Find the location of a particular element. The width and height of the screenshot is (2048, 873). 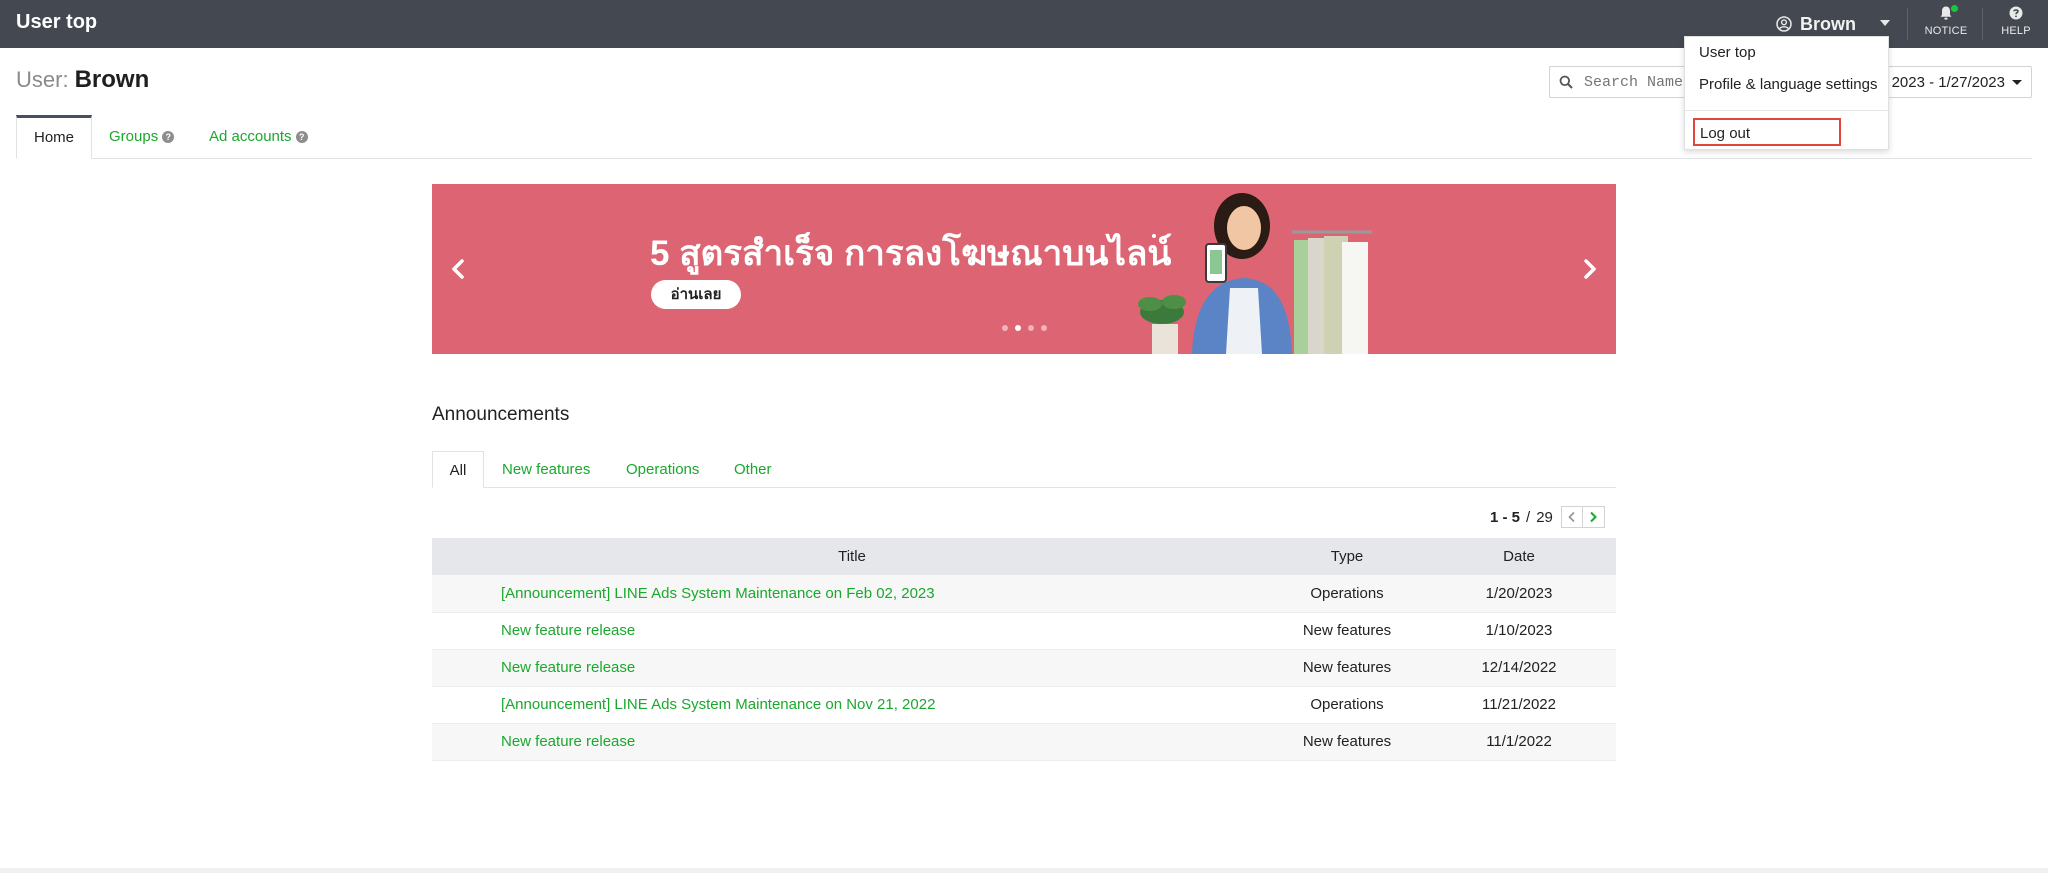

tab-groups: Groups? is located at coordinates (142, 137).